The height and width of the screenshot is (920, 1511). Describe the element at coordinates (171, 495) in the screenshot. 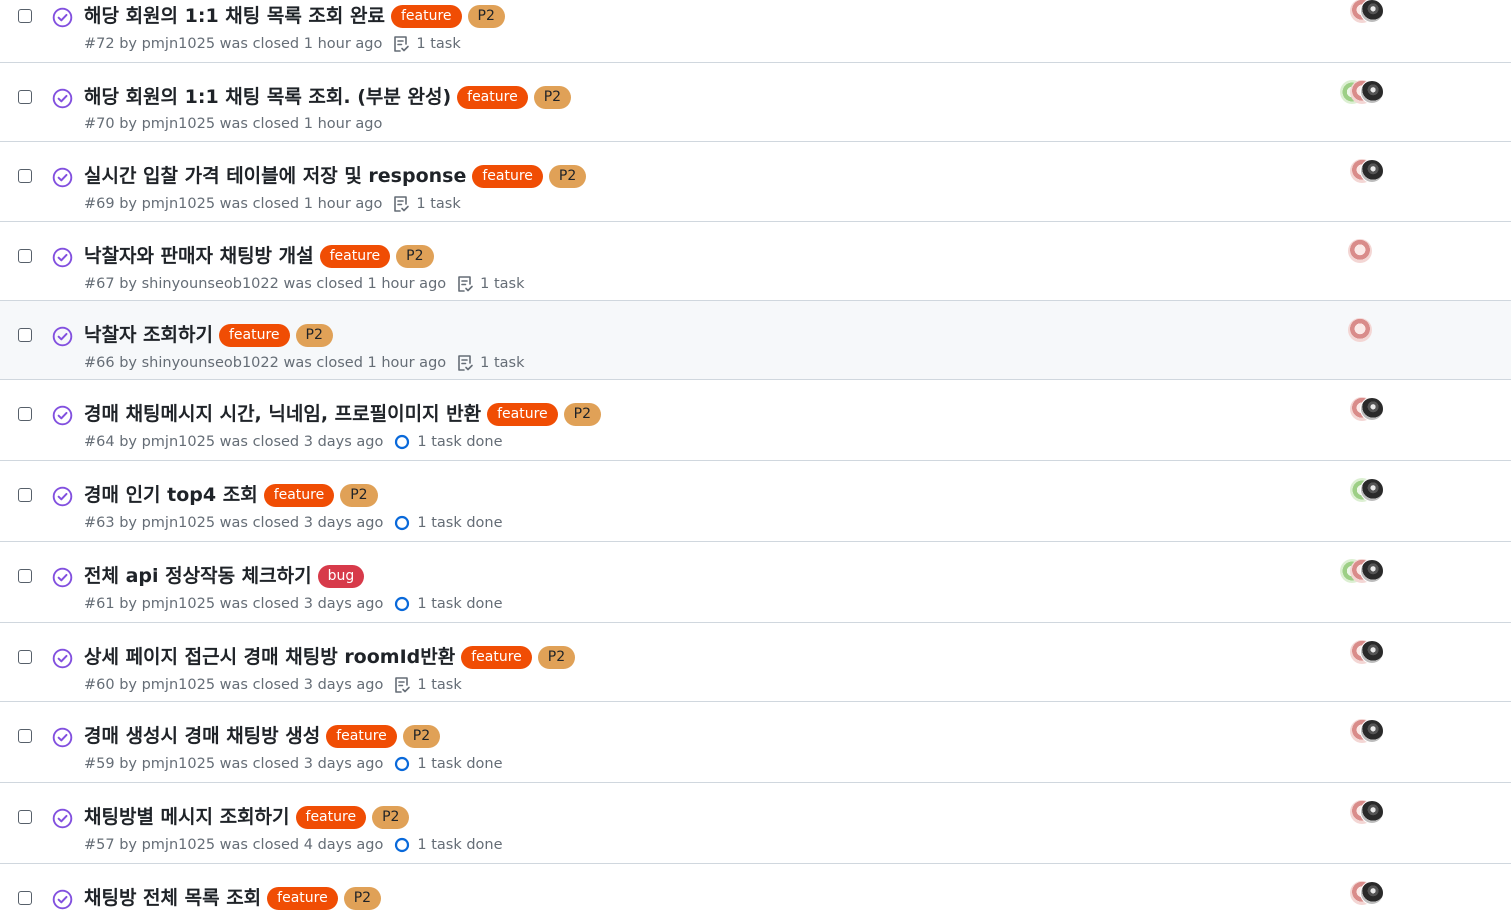

I see `issue-title-link: 경매 인기 top4 조회` at that location.